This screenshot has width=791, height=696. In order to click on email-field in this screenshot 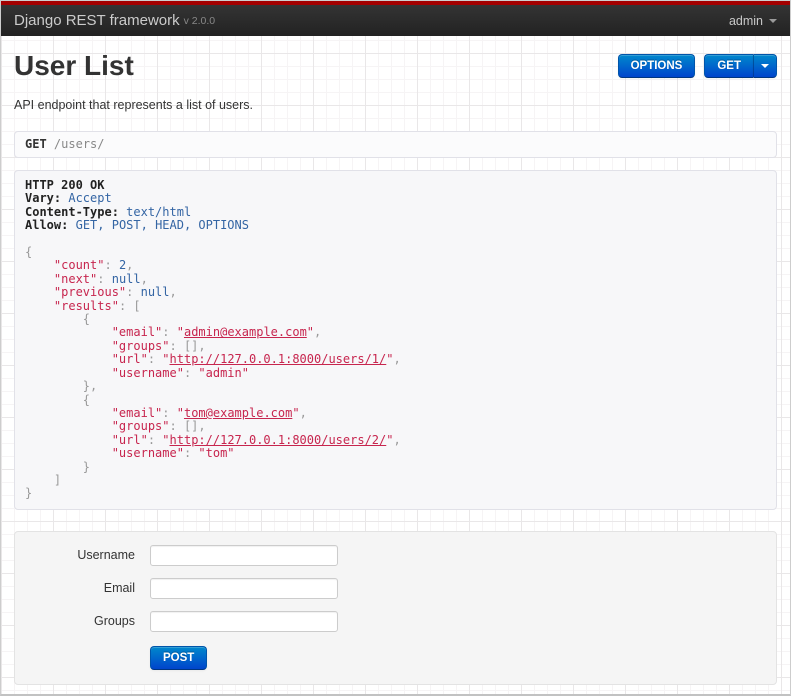, I will do `click(244, 588)`.